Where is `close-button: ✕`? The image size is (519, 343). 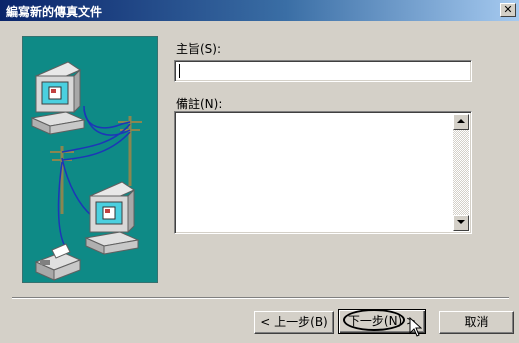
close-button: ✕ is located at coordinates (508, 10).